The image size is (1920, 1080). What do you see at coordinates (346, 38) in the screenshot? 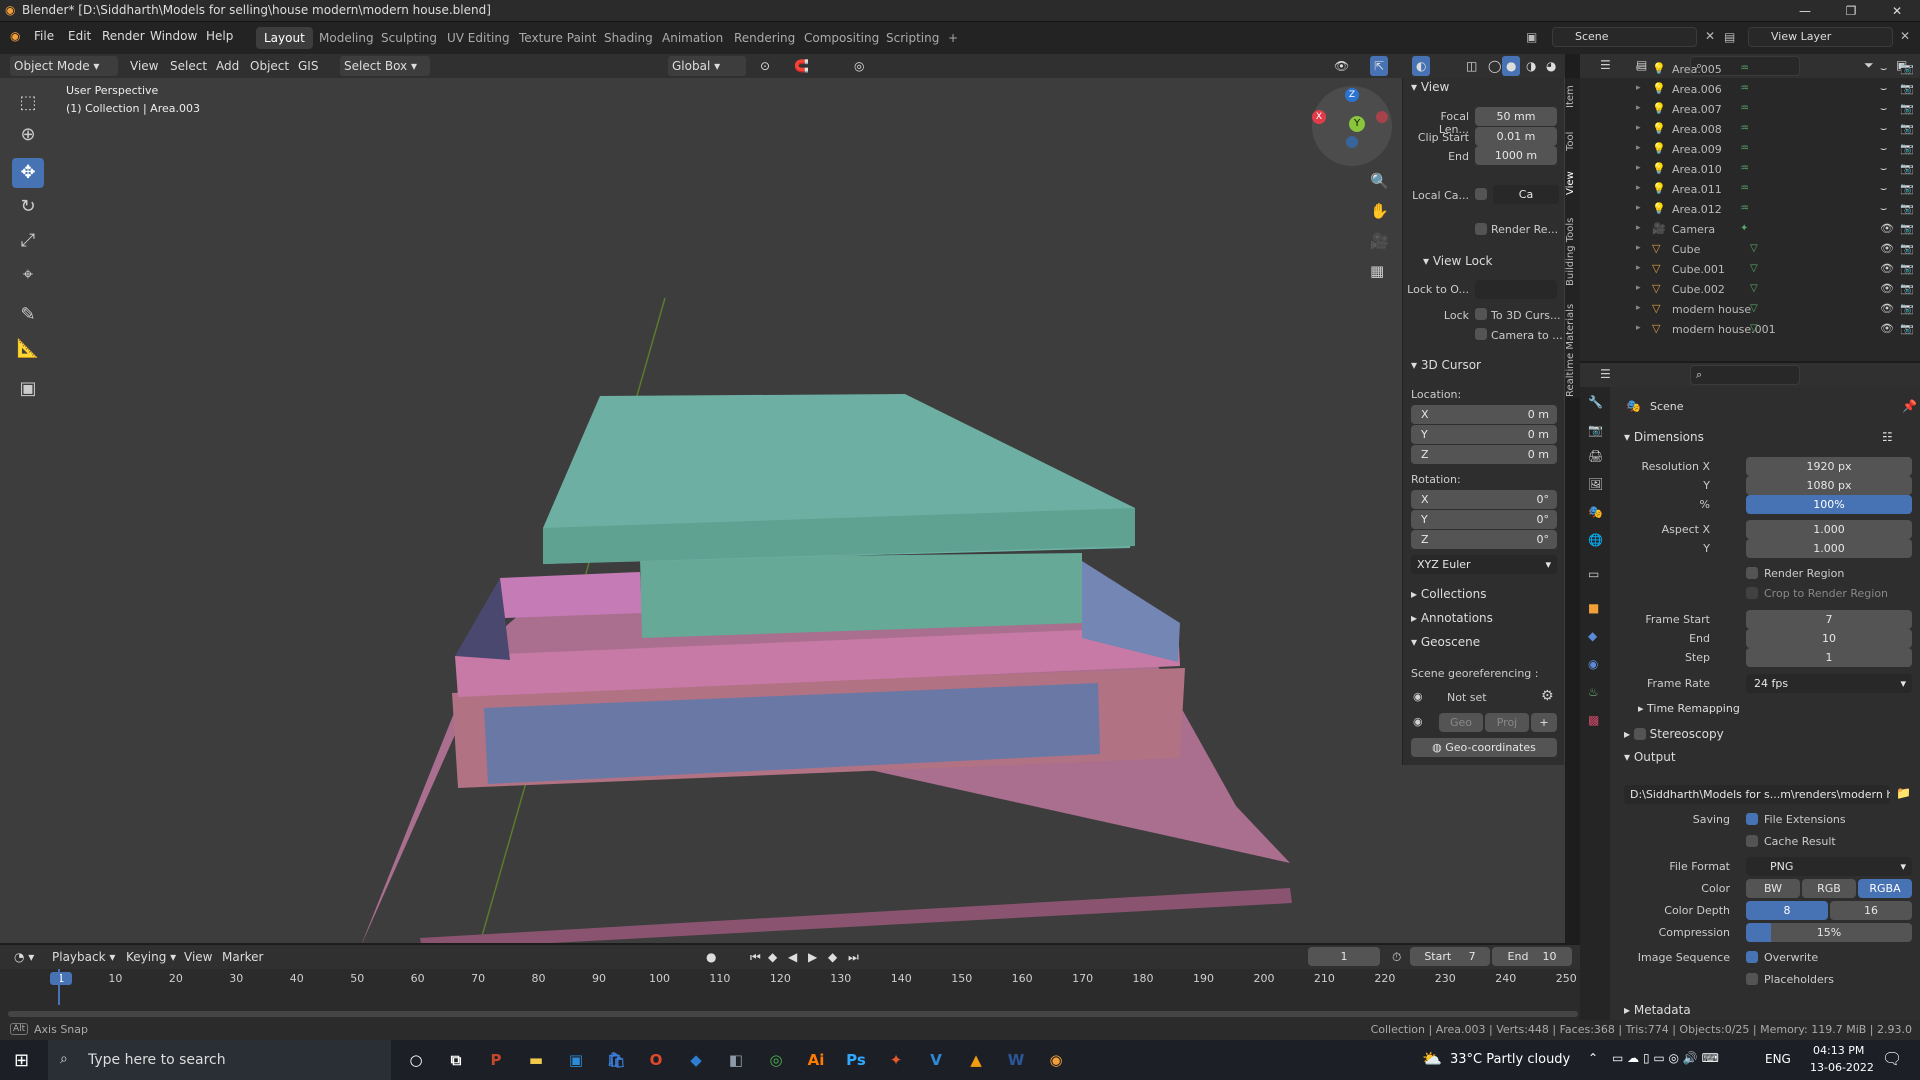
I see `tab-modeling: Modeling` at bounding box center [346, 38].